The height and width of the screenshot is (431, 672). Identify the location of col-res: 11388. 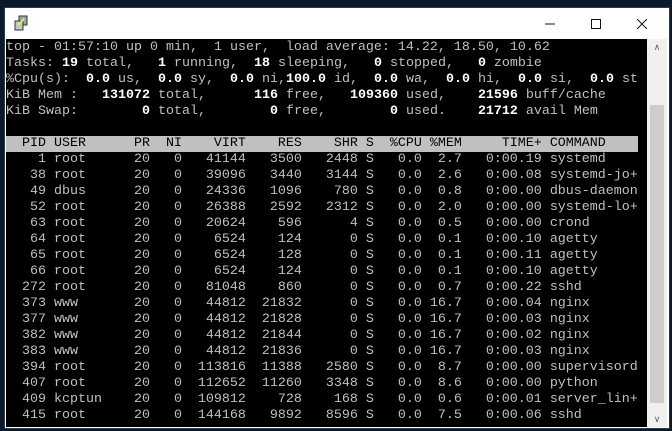
(281, 367).